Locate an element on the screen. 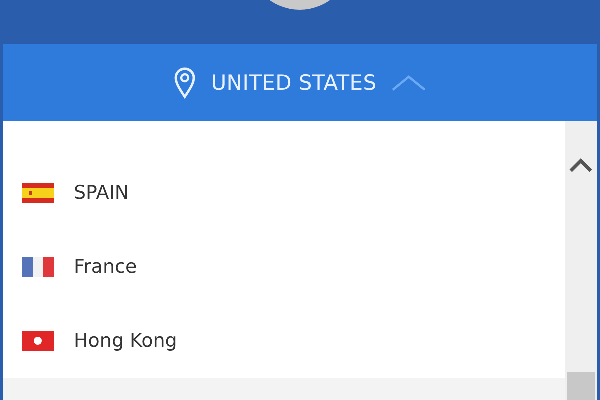 This screenshot has height=400, width=600. hovered-list-row is located at coordinates (284, 389).